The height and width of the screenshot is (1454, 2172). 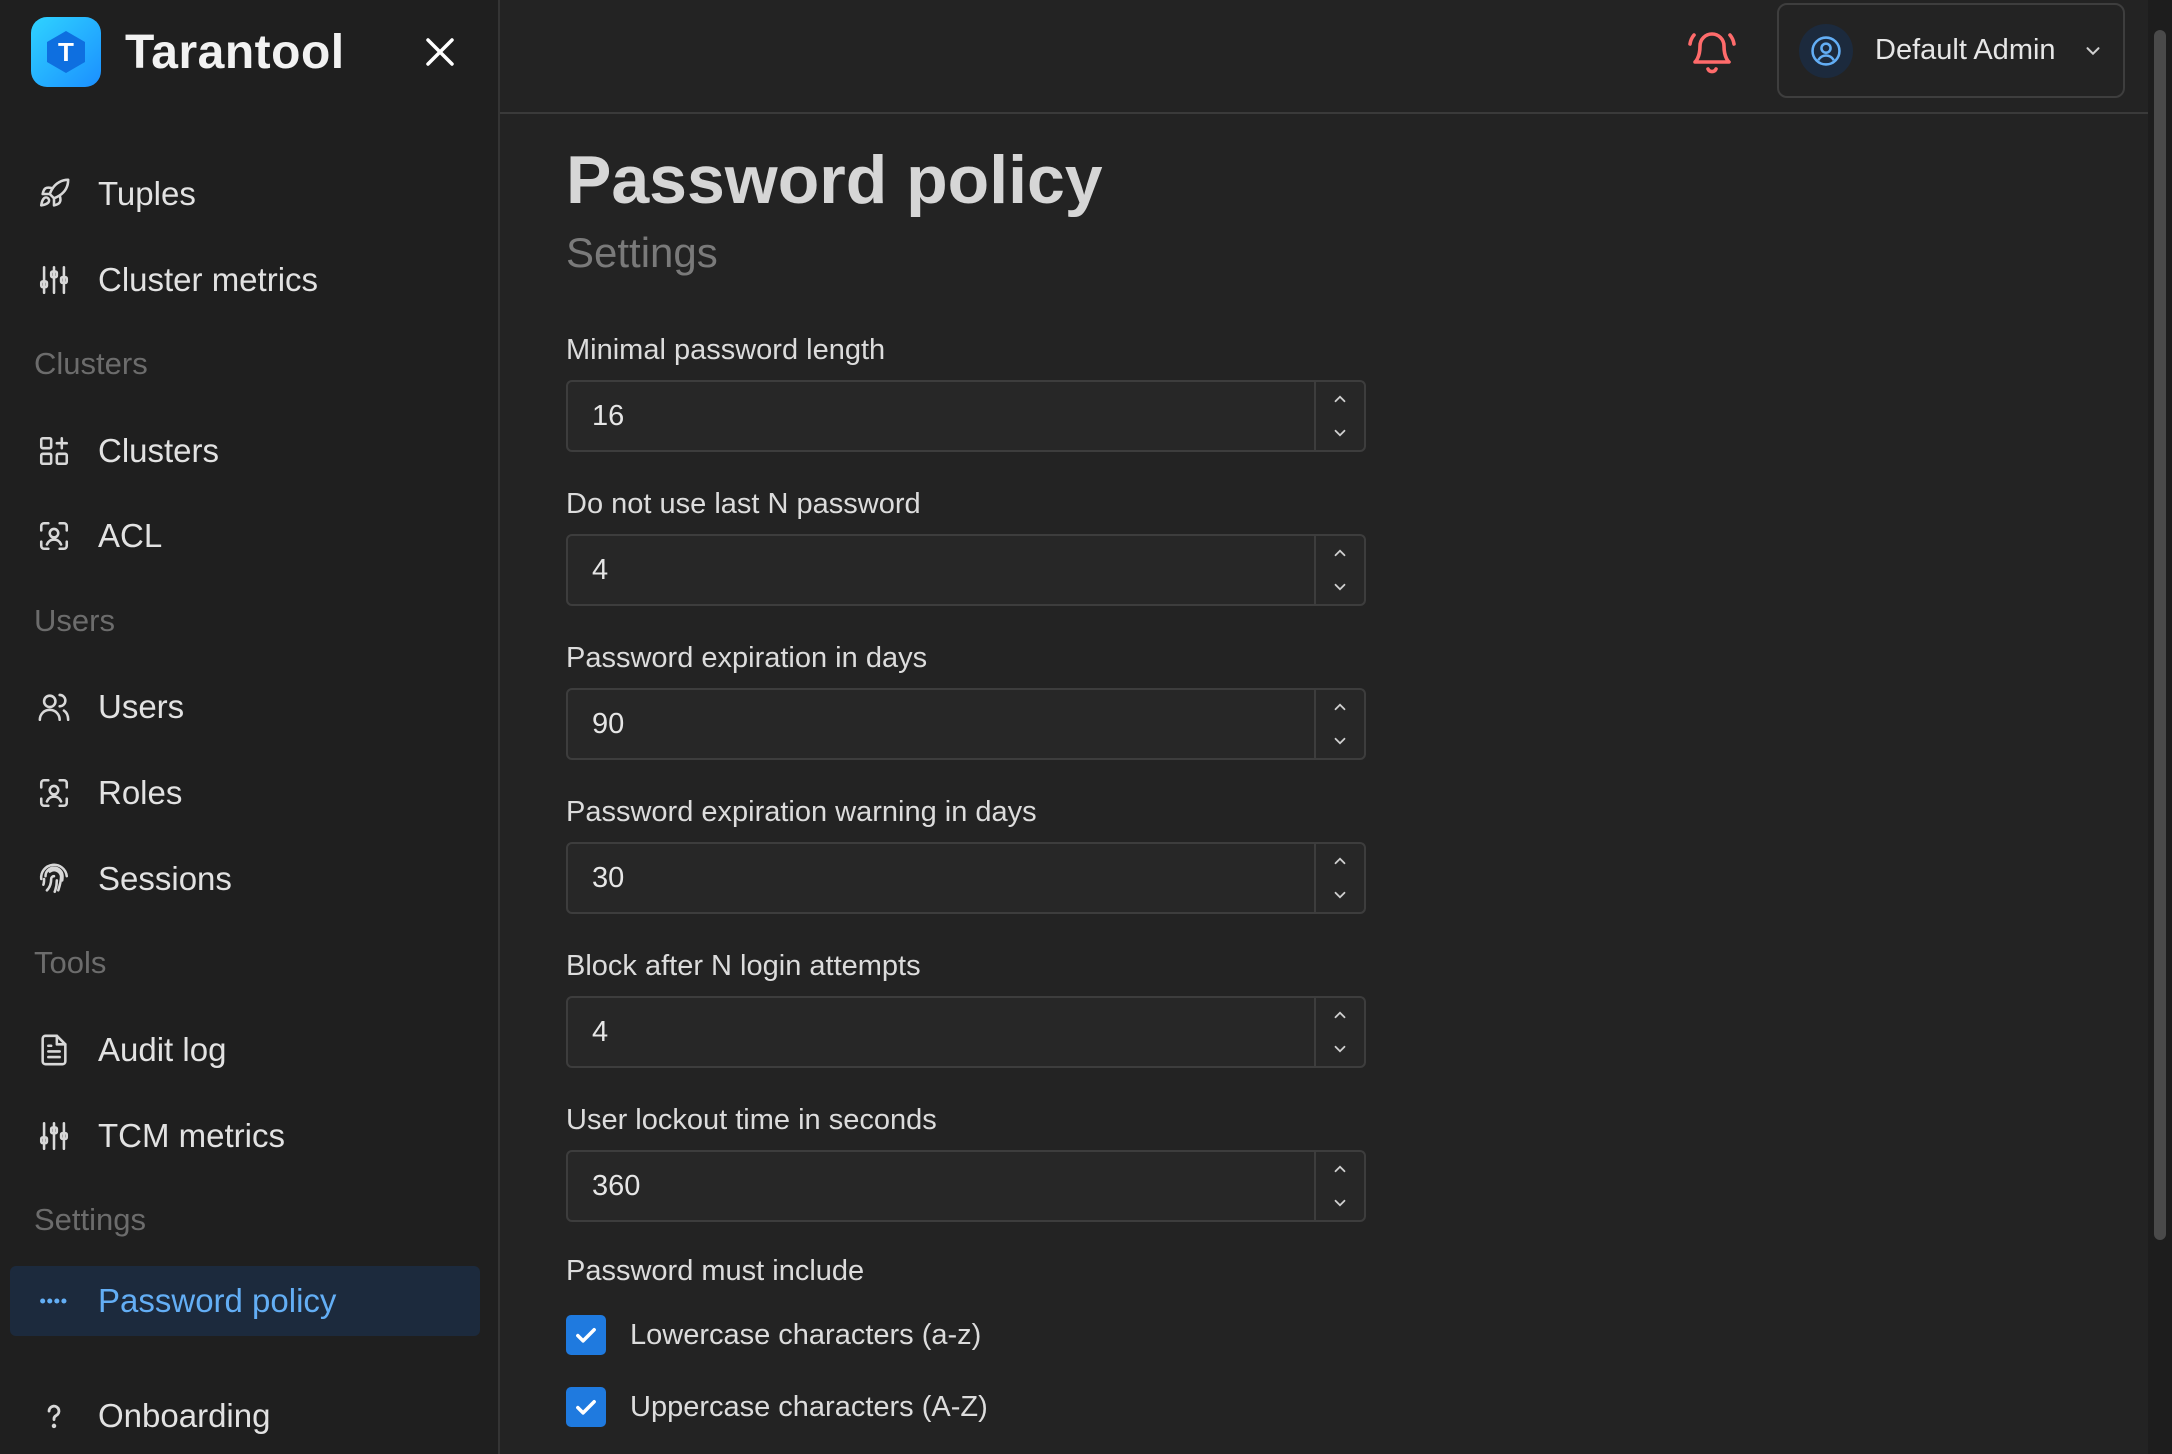 I want to click on sidebar-item-cluster-metrics: Cluster metrics, so click(x=245, y=280).